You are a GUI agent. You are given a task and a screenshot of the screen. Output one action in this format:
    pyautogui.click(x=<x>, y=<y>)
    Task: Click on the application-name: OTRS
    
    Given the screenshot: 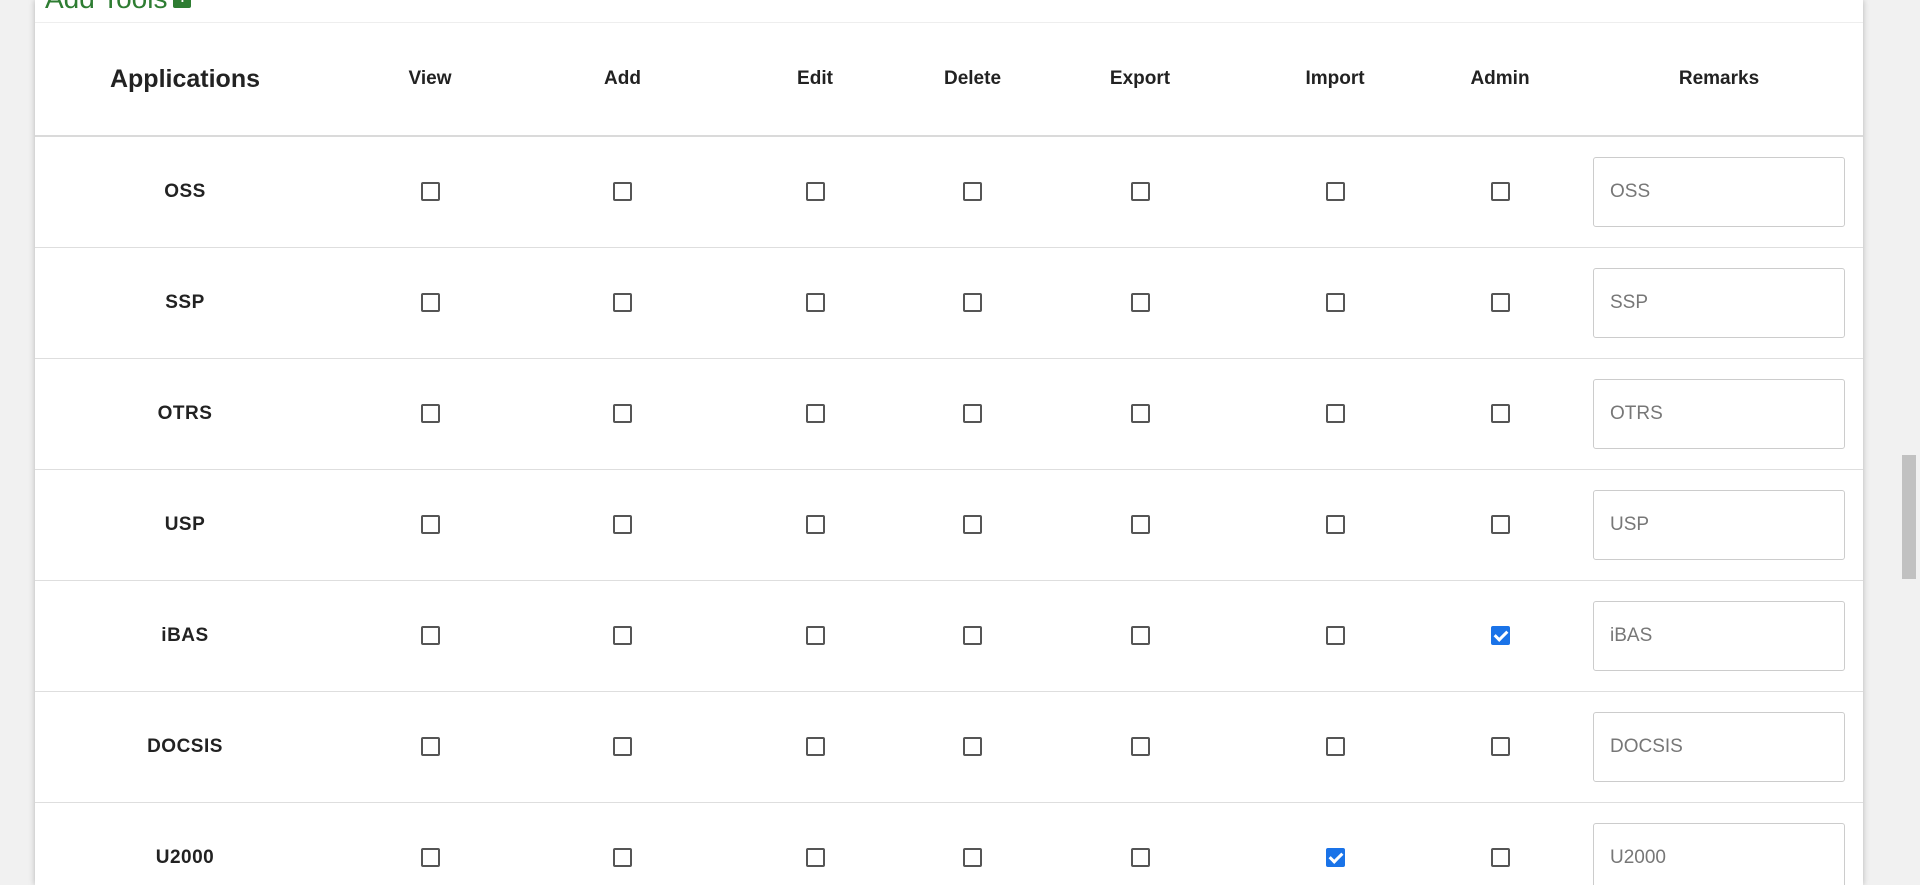 What is the action you would take?
    pyautogui.click(x=185, y=413)
    